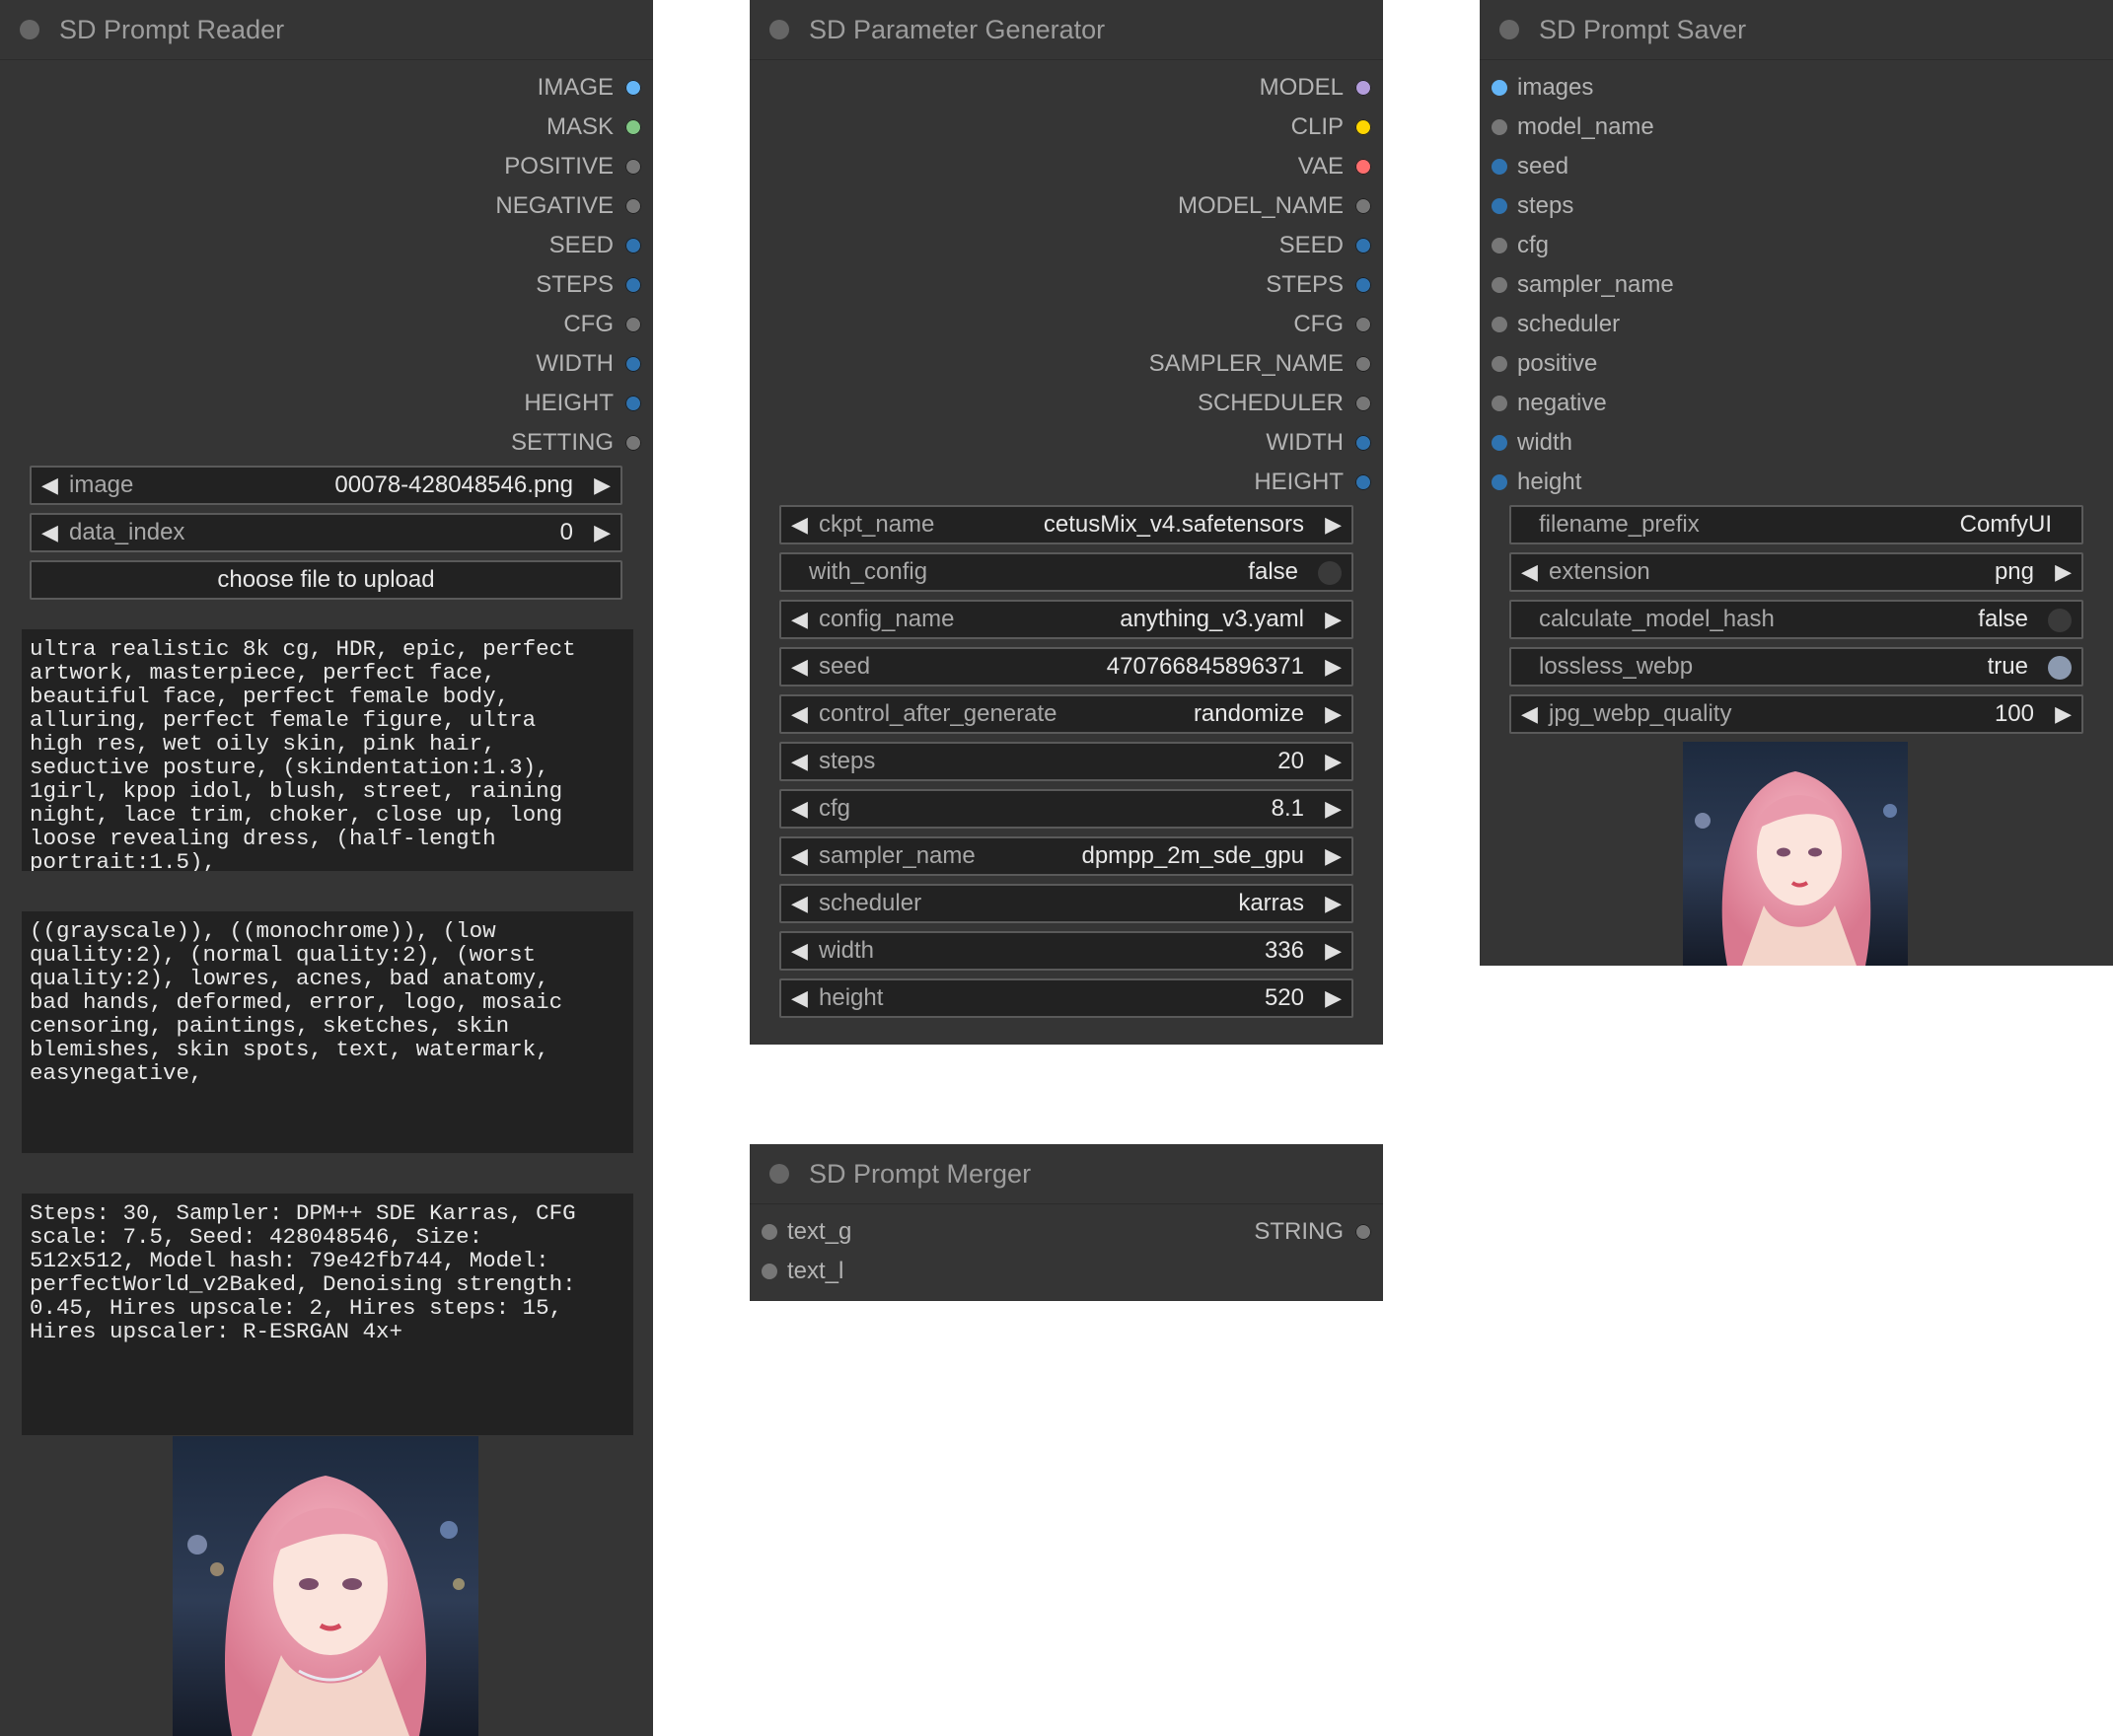 The width and height of the screenshot is (2113, 1736). What do you see at coordinates (1066, 667) in the screenshot?
I see `seed-widget: ◀ seed 470766845896371 ▶` at bounding box center [1066, 667].